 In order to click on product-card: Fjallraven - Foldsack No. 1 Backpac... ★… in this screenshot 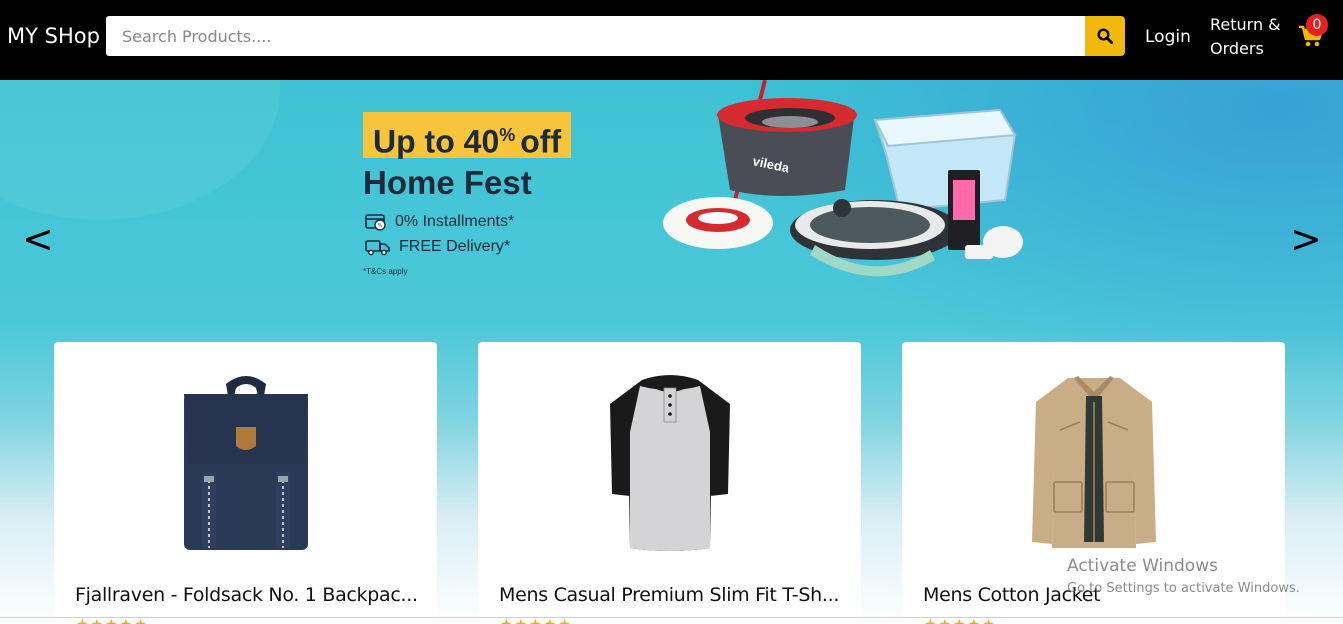, I will do `click(245, 483)`.